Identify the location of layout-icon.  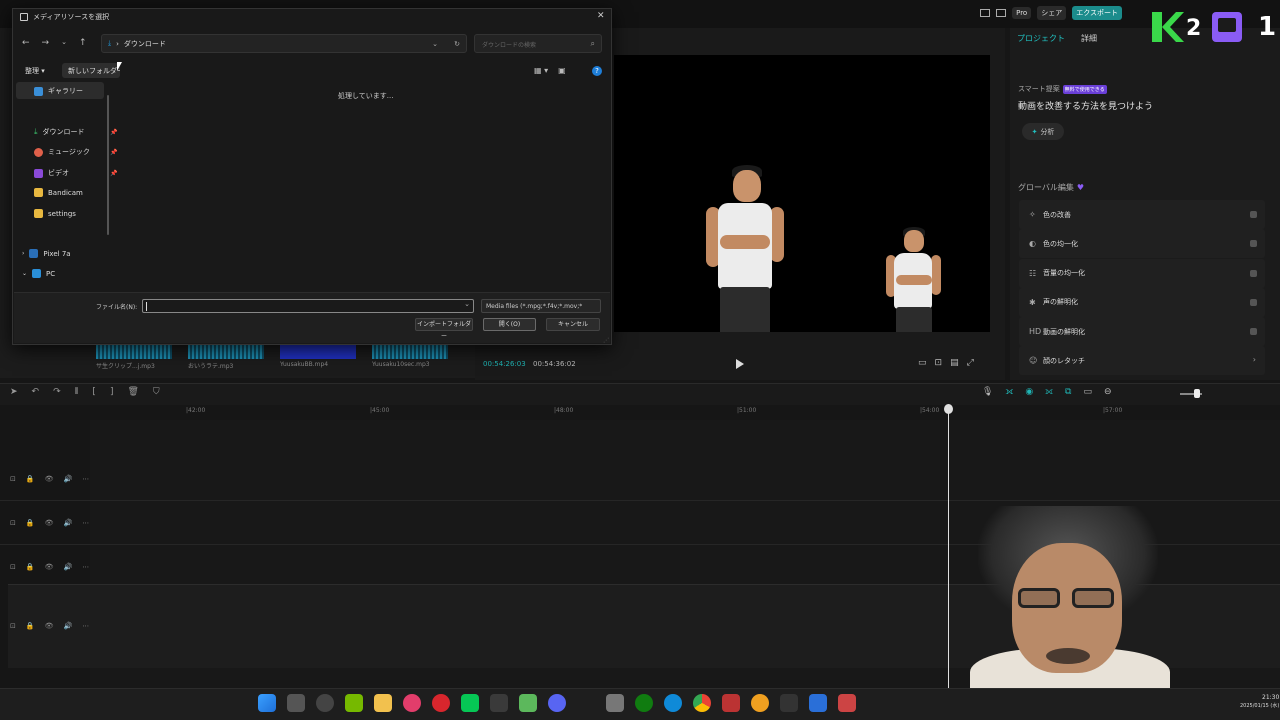
(985, 13).